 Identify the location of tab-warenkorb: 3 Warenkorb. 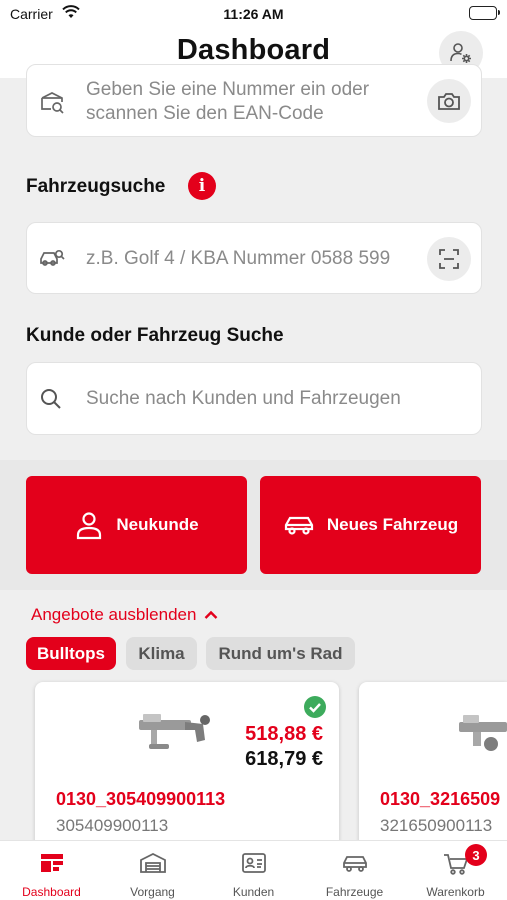
(455, 870).